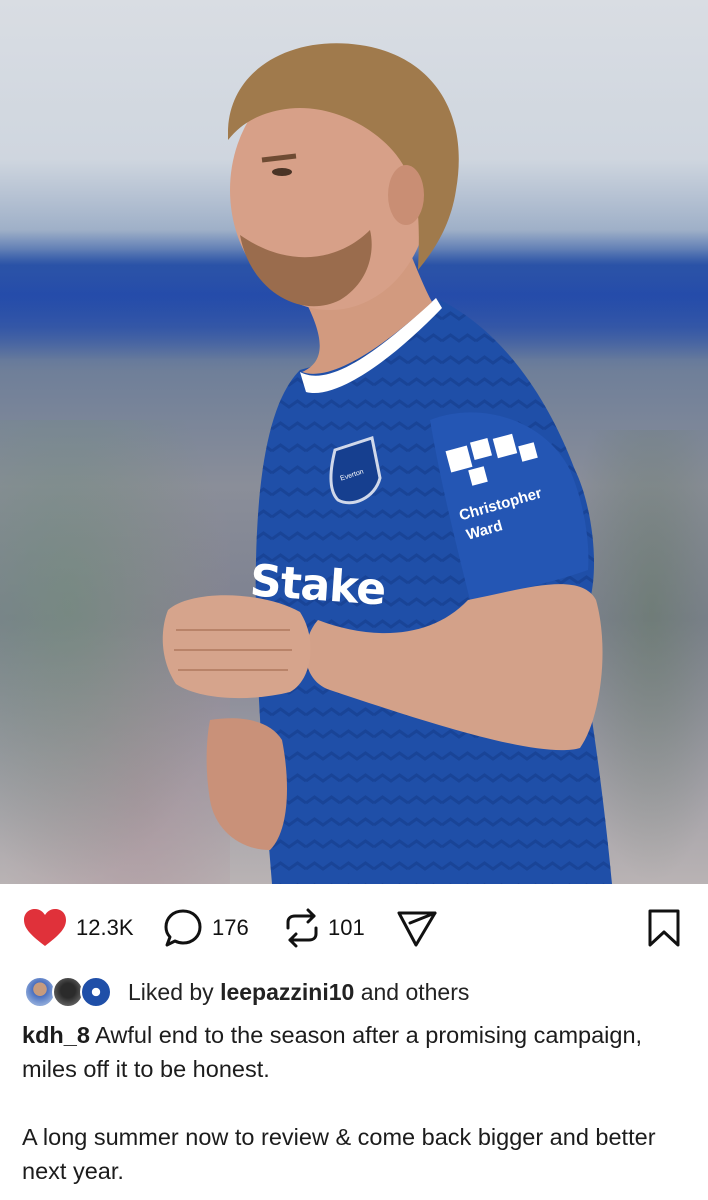 Image resolution: width=708 pixels, height=1200 pixels. I want to click on avatar, so click(96, 992).